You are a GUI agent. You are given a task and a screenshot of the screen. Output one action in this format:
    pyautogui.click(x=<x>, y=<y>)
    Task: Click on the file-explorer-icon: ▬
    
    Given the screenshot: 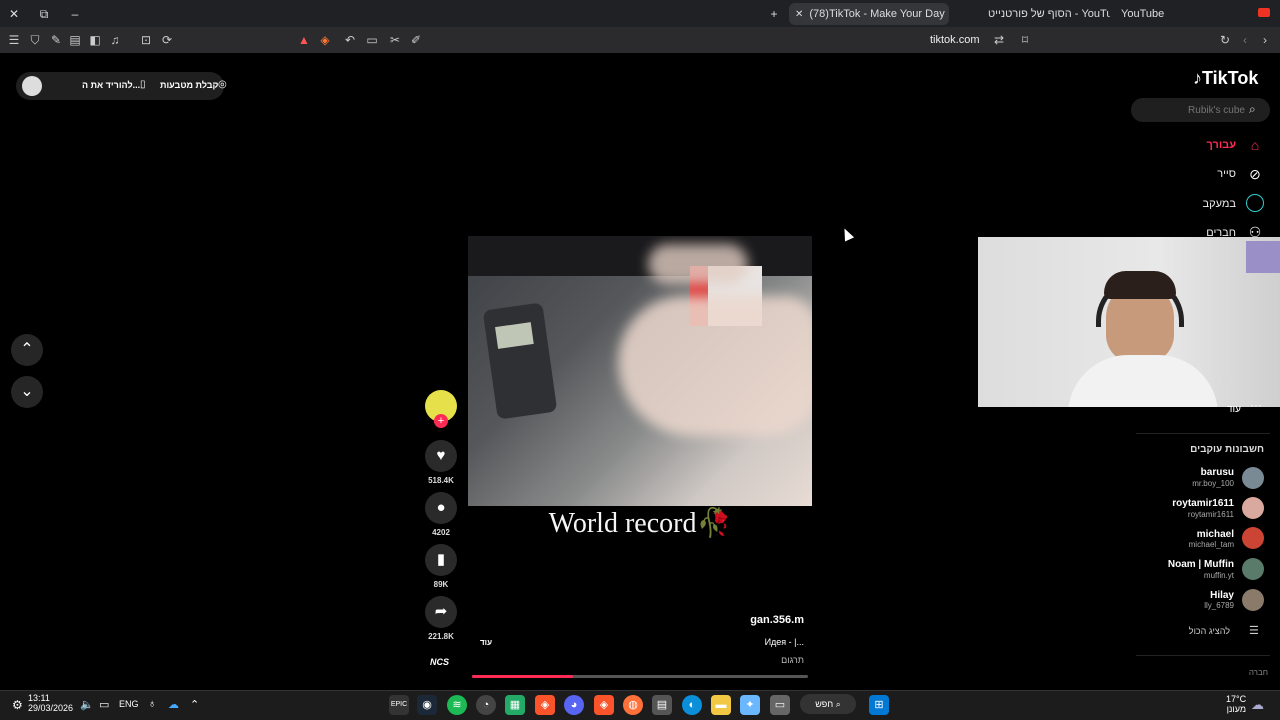 What is the action you would take?
    pyautogui.click(x=721, y=705)
    